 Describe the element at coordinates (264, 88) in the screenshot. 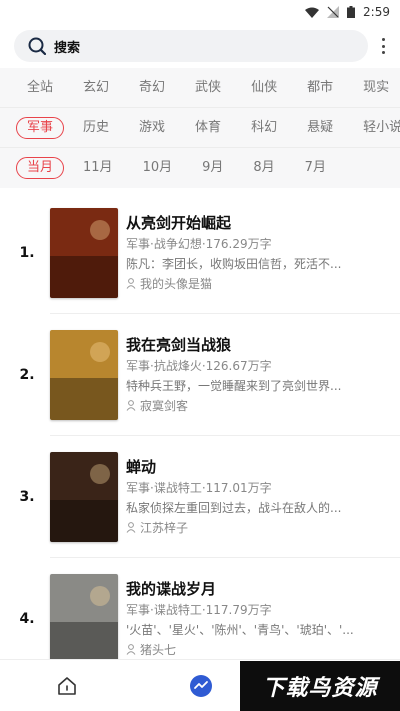

I see `site-filter-chip: 仙侠` at that location.